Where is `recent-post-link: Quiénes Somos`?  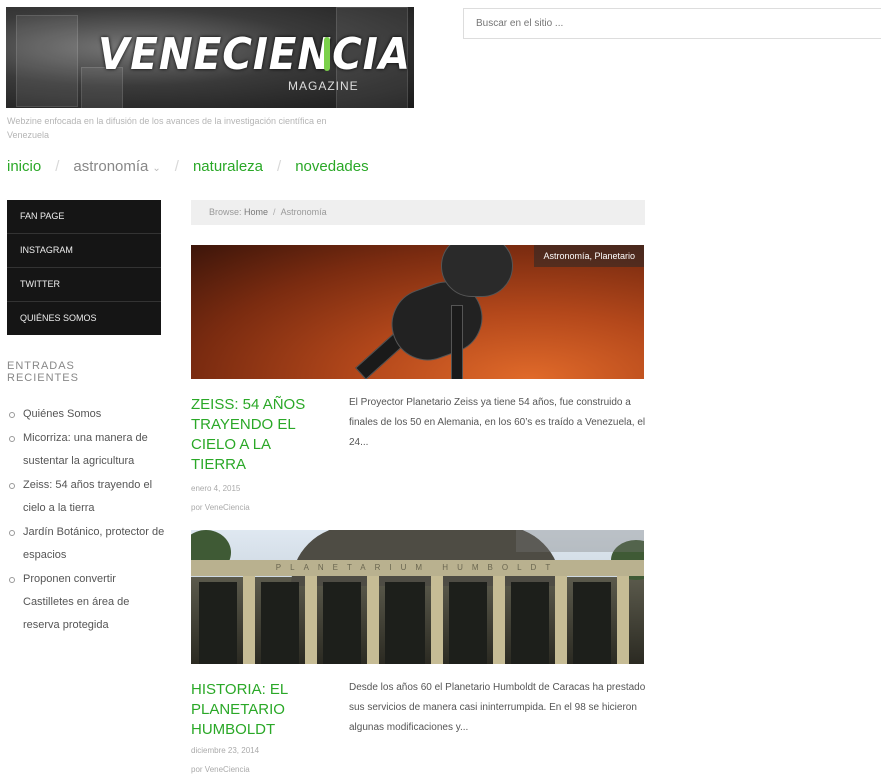 recent-post-link: Quiénes Somos is located at coordinates (62, 414).